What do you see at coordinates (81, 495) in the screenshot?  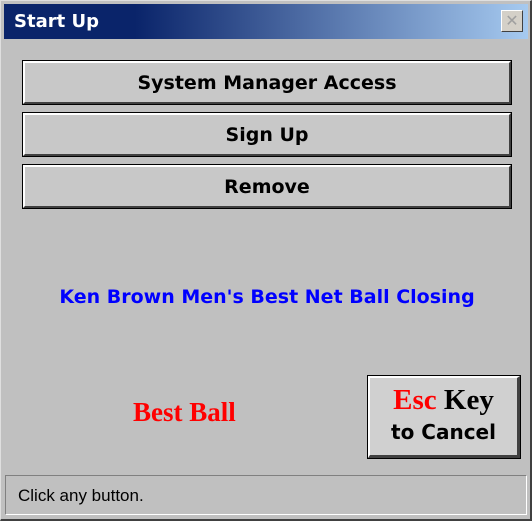 I see `status-message: Click any button.` at bounding box center [81, 495].